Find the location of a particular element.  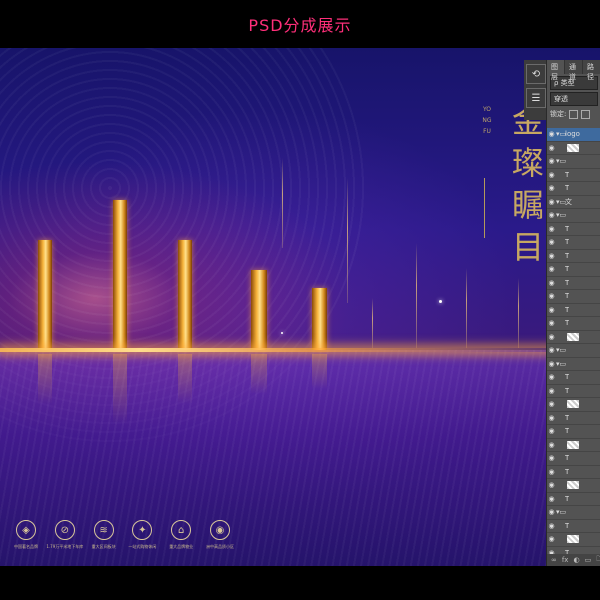

history-icon: ⟲ is located at coordinates (536, 74).